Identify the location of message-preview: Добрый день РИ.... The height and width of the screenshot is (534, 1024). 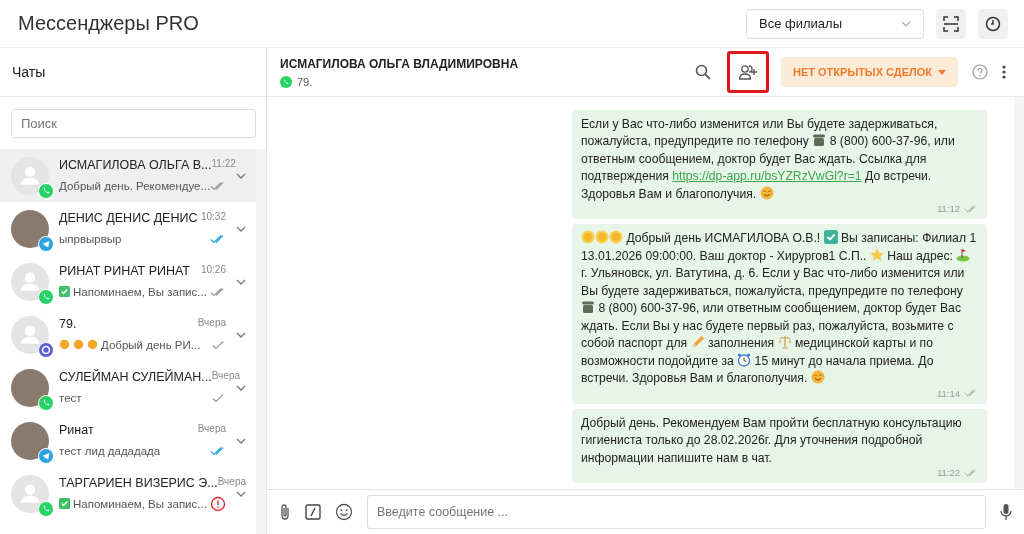
(130, 344).